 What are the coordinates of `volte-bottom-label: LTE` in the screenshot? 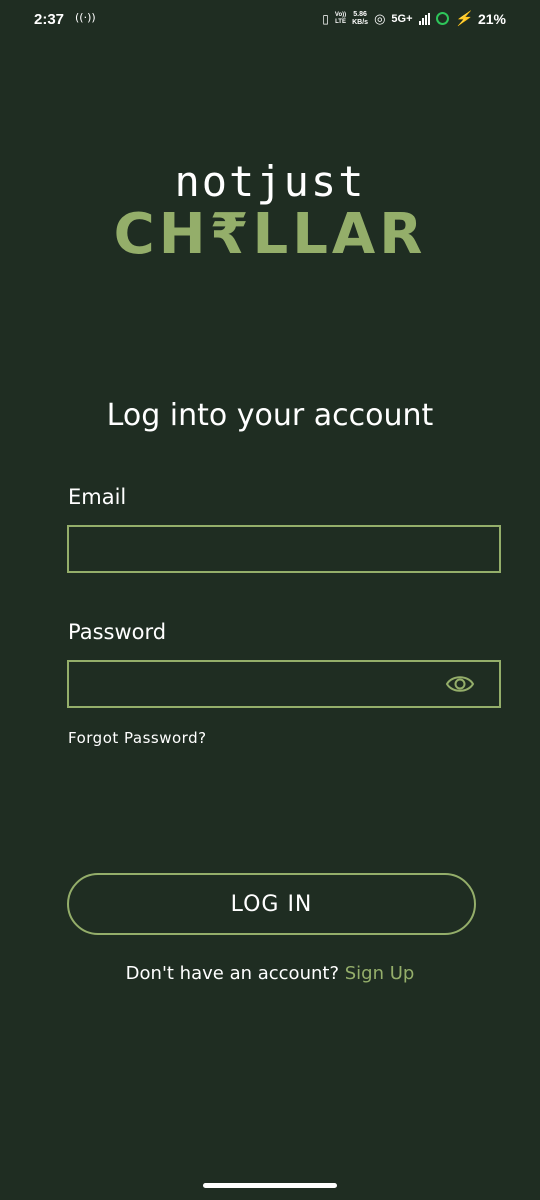 It's located at (340, 21).